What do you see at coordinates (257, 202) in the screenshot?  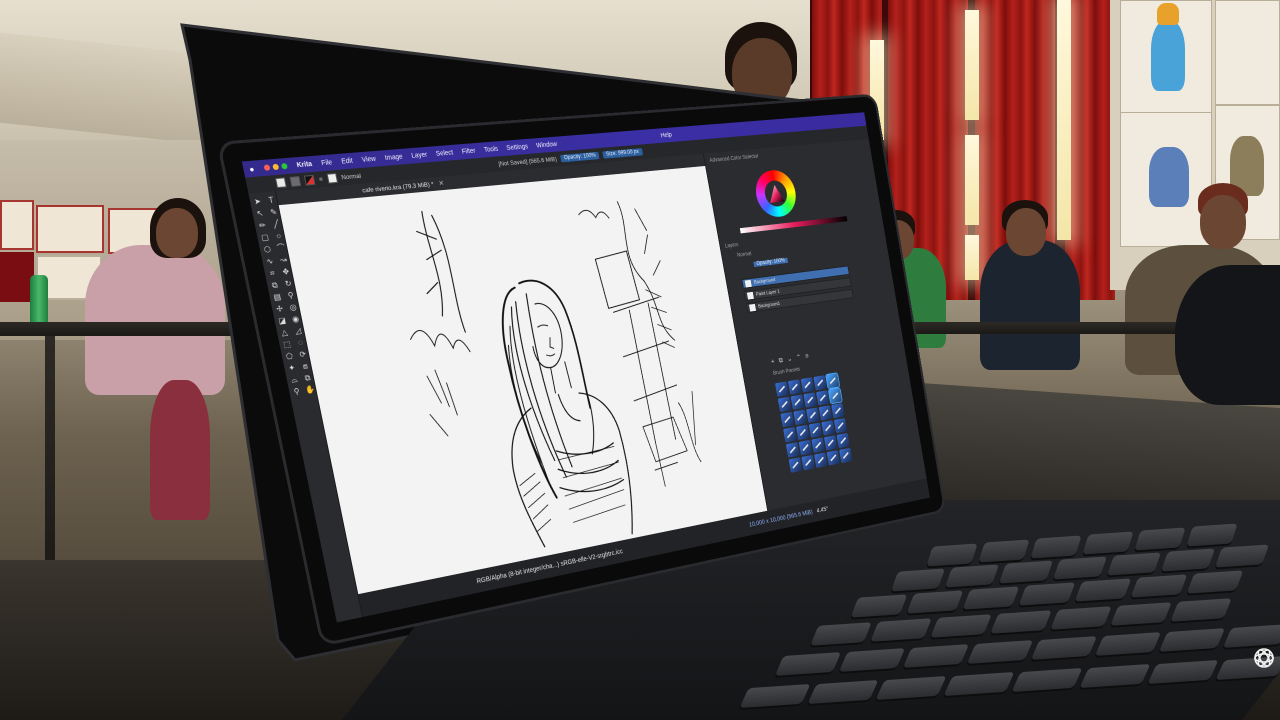 I see `select-shapes-icon: ➤` at bounding box center [257, 202].